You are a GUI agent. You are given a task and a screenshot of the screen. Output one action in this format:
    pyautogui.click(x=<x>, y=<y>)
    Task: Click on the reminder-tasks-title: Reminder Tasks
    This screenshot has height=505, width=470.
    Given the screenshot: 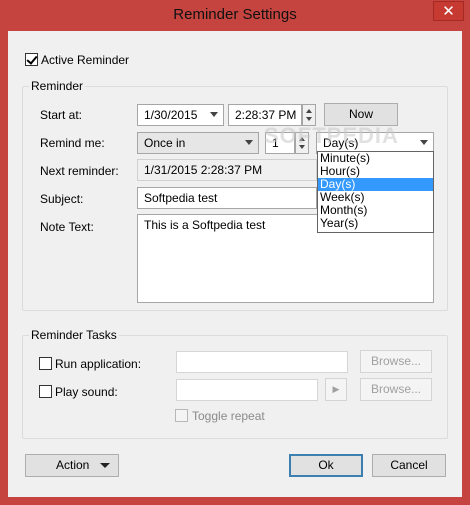 What is the action you would take?
    pyautogui.click(x=74, y=335)
    